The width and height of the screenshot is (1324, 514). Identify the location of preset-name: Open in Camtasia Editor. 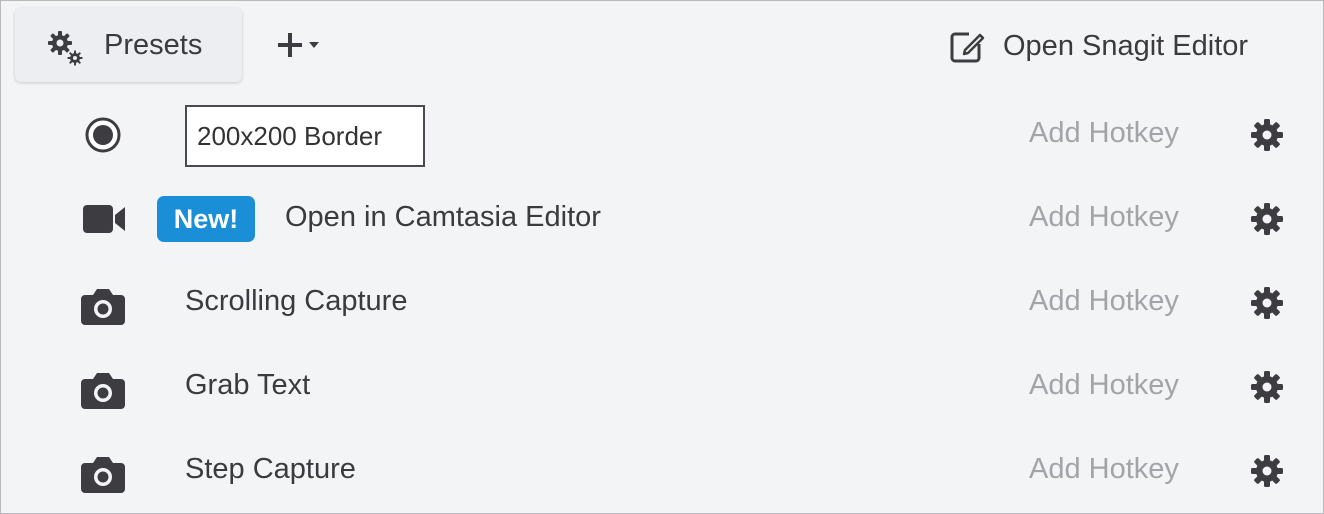
(443, 217).